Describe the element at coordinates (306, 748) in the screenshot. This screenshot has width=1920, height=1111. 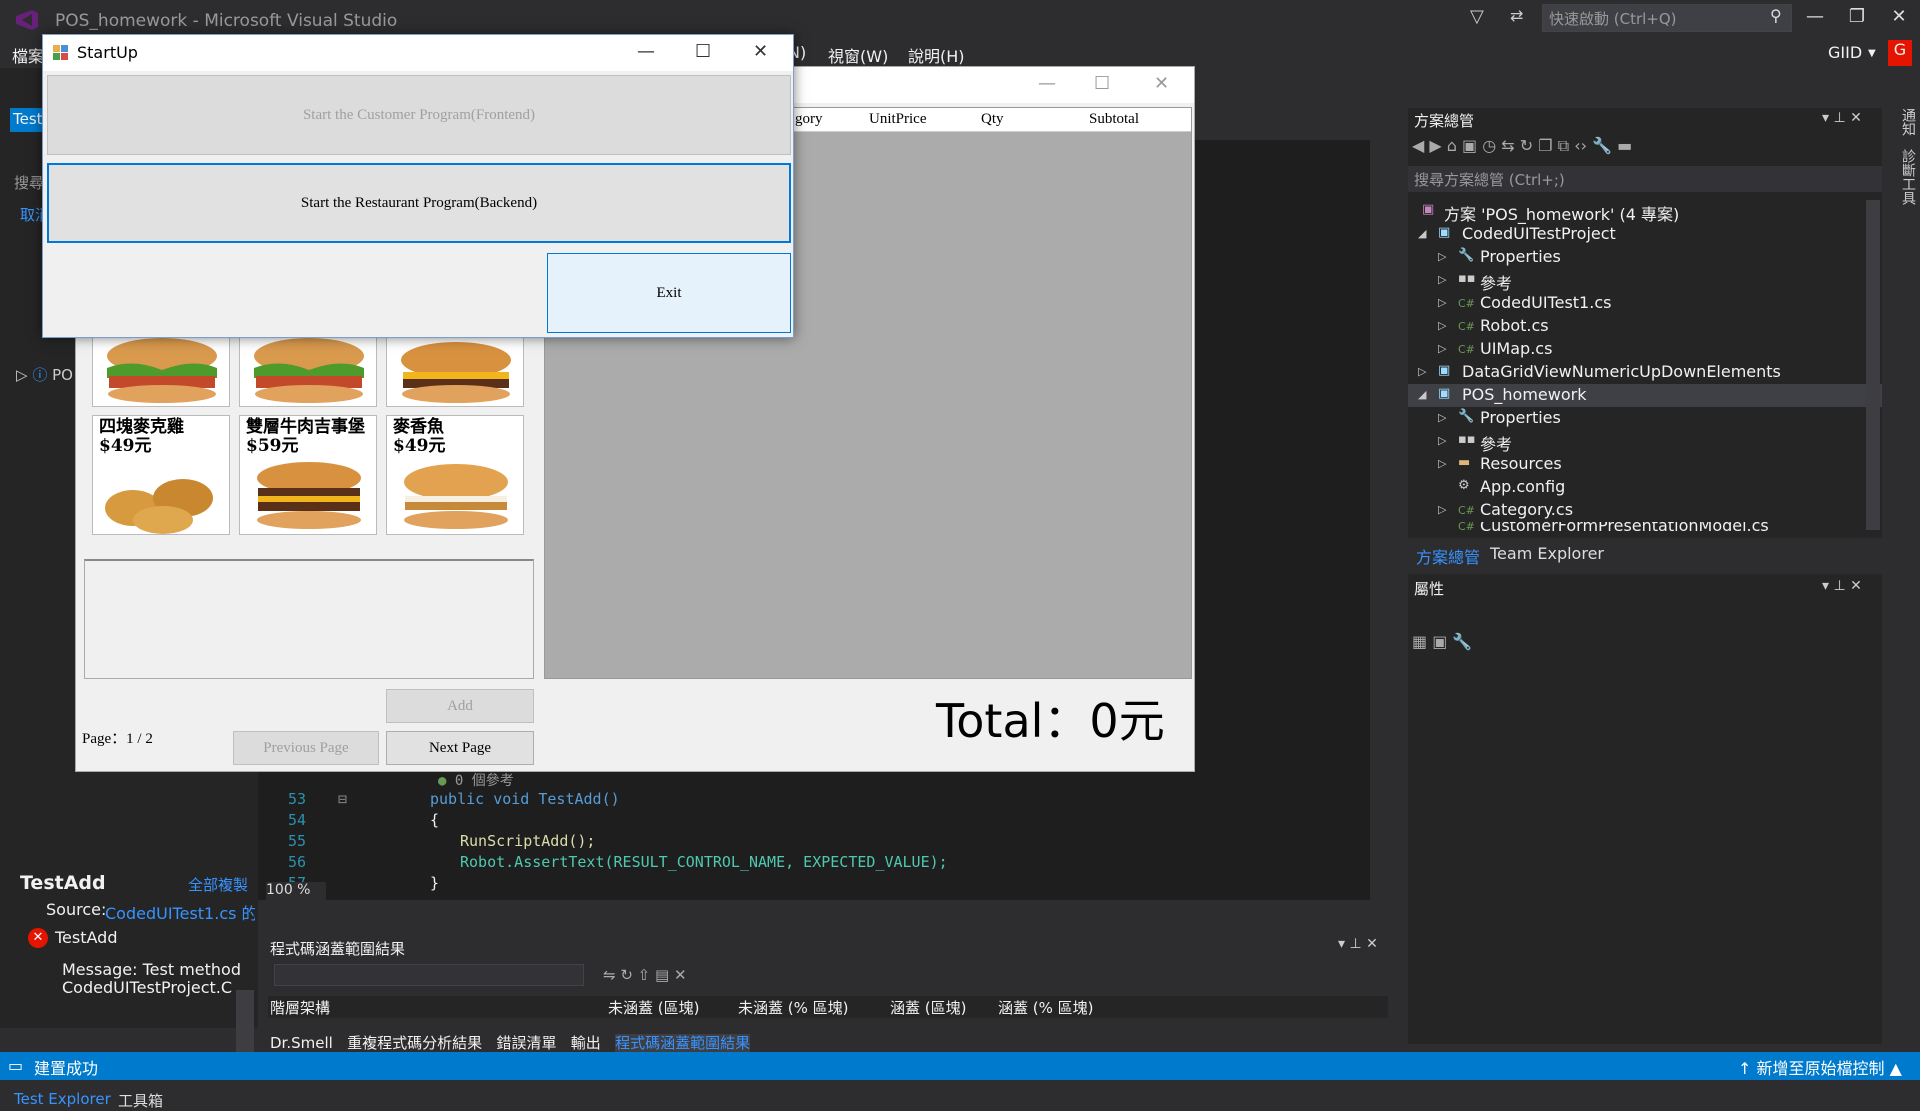
I see `previous-page-button: Previous Page` at that location.